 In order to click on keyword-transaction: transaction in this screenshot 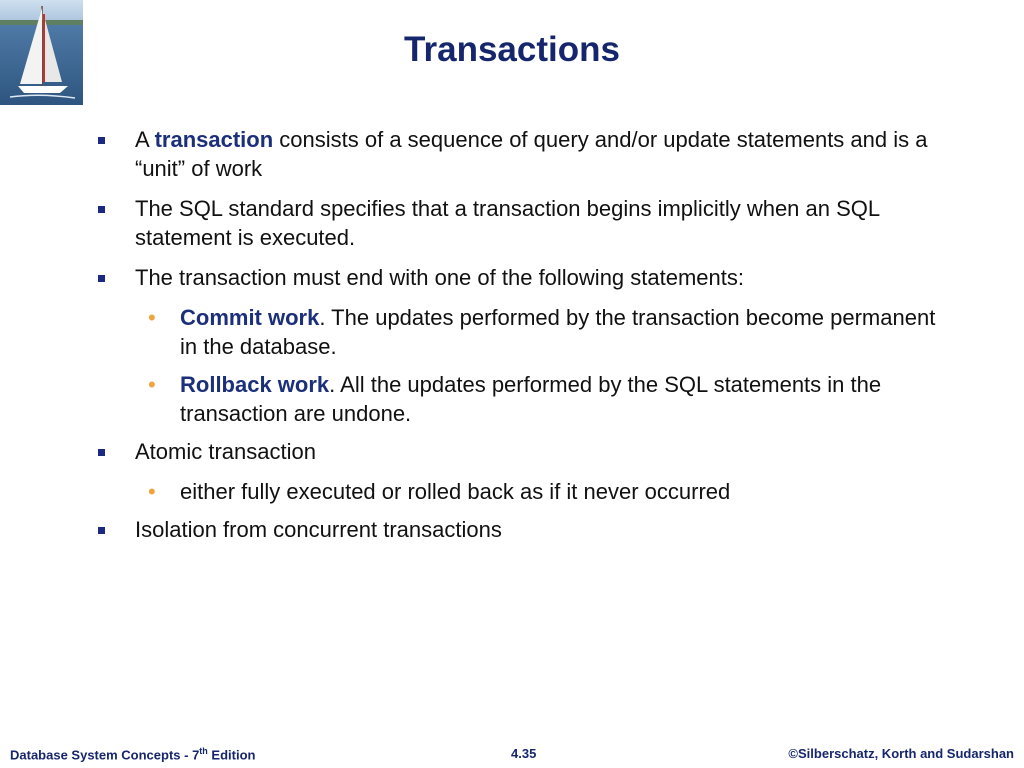, I will do `click(214, 139)`.